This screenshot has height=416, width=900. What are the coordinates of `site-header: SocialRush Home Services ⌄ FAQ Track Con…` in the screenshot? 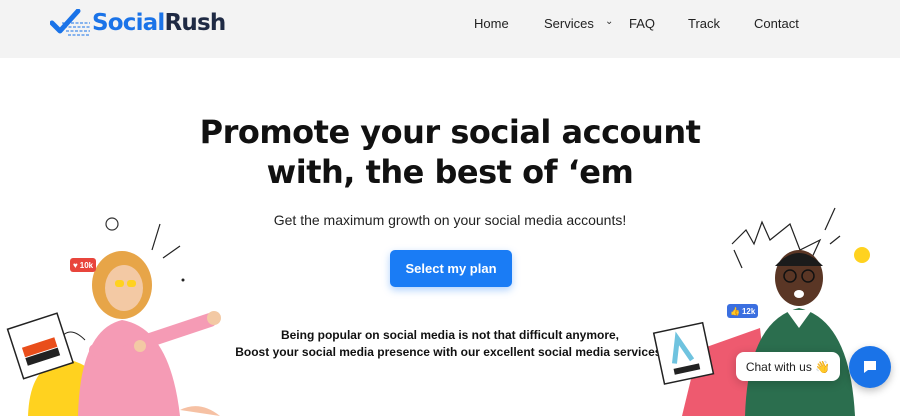 It's located at (450, 29).